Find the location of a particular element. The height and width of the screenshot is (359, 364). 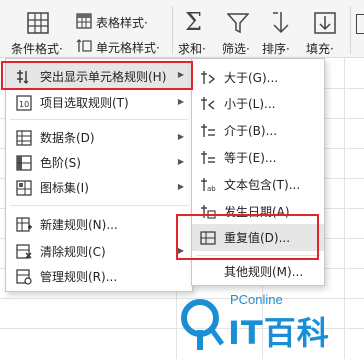

new-rule-icon is located at coordinates (24, 225).